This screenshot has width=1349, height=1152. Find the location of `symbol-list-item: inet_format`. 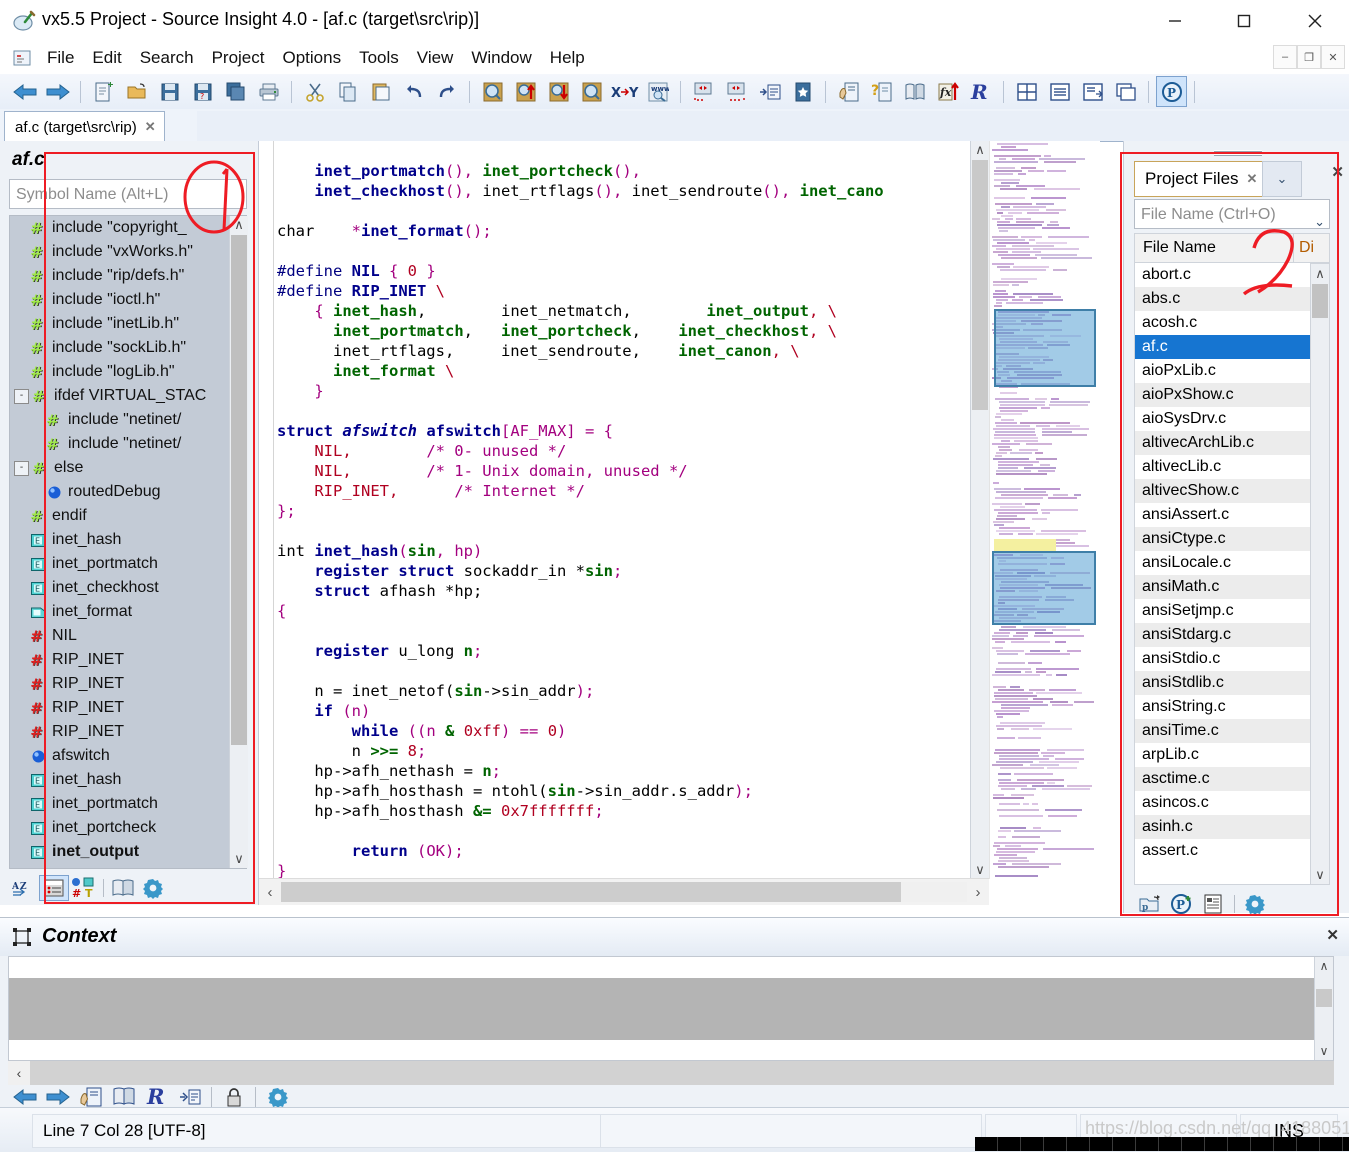

symbol-list-item: inet_format is located at coordinates (128, 612).